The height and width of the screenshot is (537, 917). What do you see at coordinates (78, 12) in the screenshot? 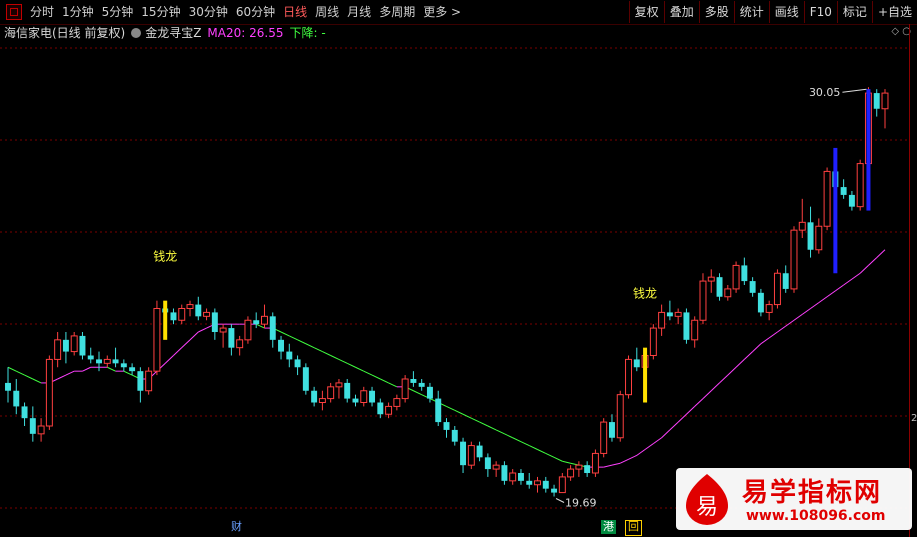
I see `tab-1min: 1分钟` at bounding box center [78, 12].